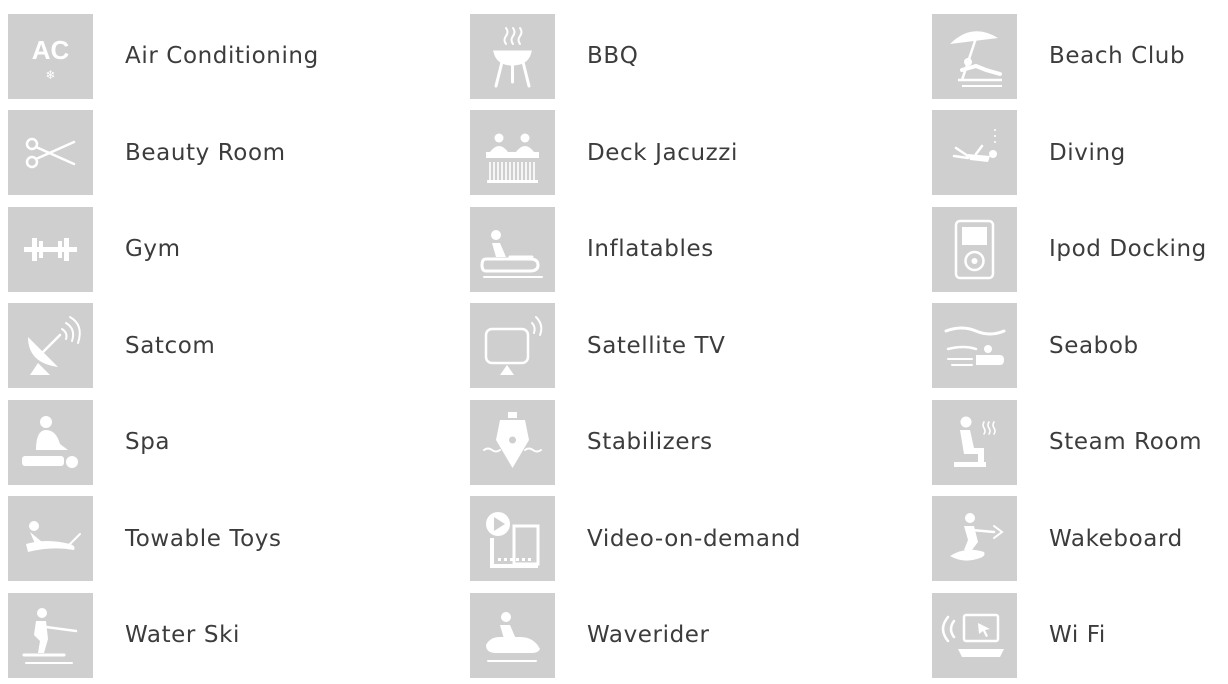 This screenshot has height=684, width=1228. What do you see at coordinates (656, 345) in the screenshot?
I see `amenity-label: Satellite TV` at bounding box center [656, 345].